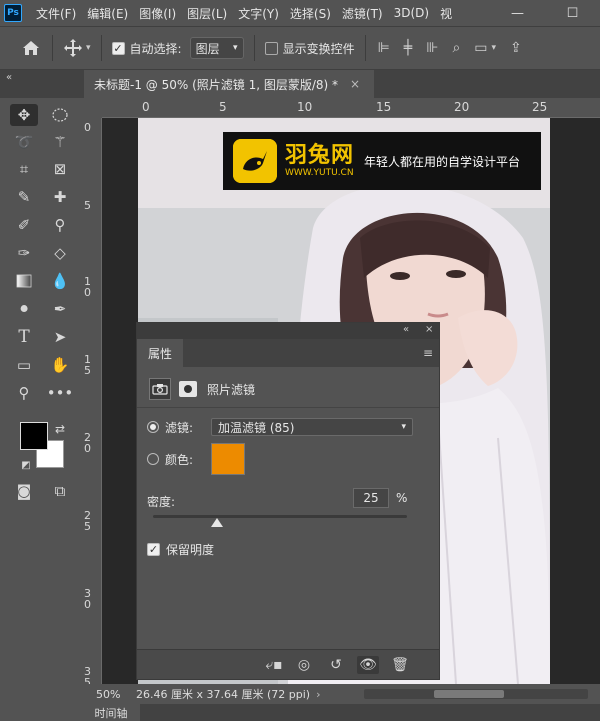 This screenshot has width=600, height=721. Describe the element at coordinates (153, 459) in the screenshot. I see `color-radio` at that location.